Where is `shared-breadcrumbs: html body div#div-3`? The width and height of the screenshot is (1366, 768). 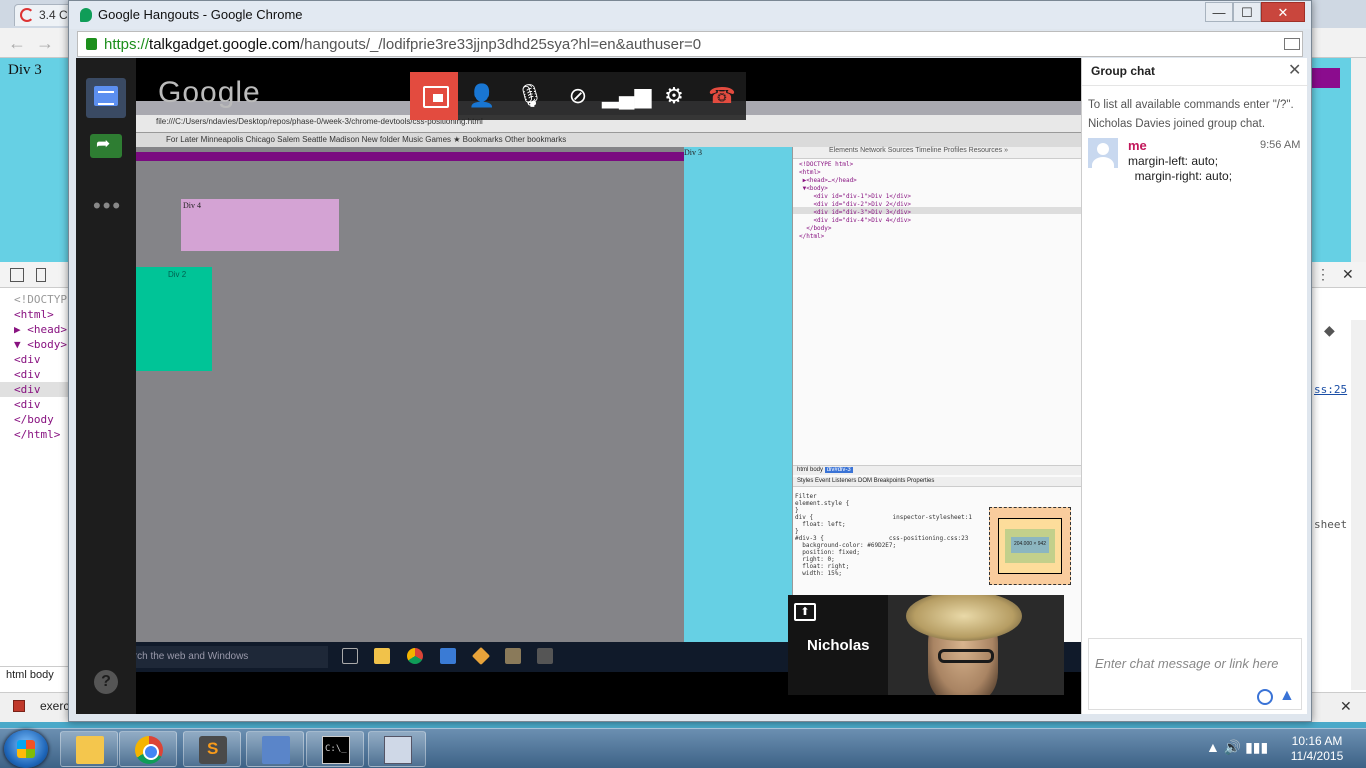
shared-breadcrumbs: html body div#div-3 is located at coordinates (937, 470).